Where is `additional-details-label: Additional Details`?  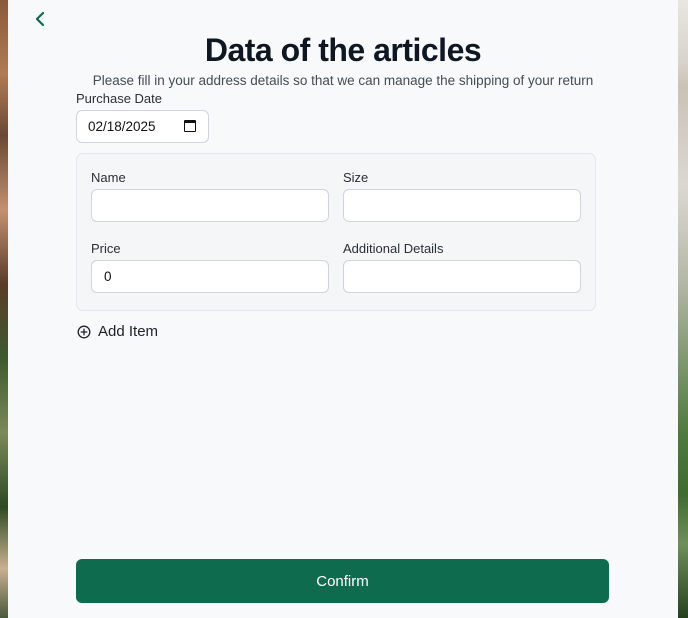 additional-details-label: Additional Details is located at coordinates (393, 248).